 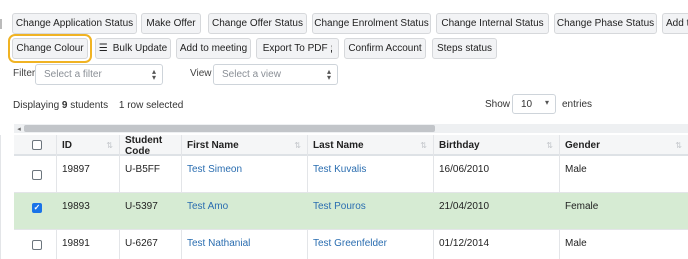 What do you see at coordinates (213, 48) in the screenshot?
I see `add-to-meeting-button: Add to meeting` at bounding box center [213, 48].